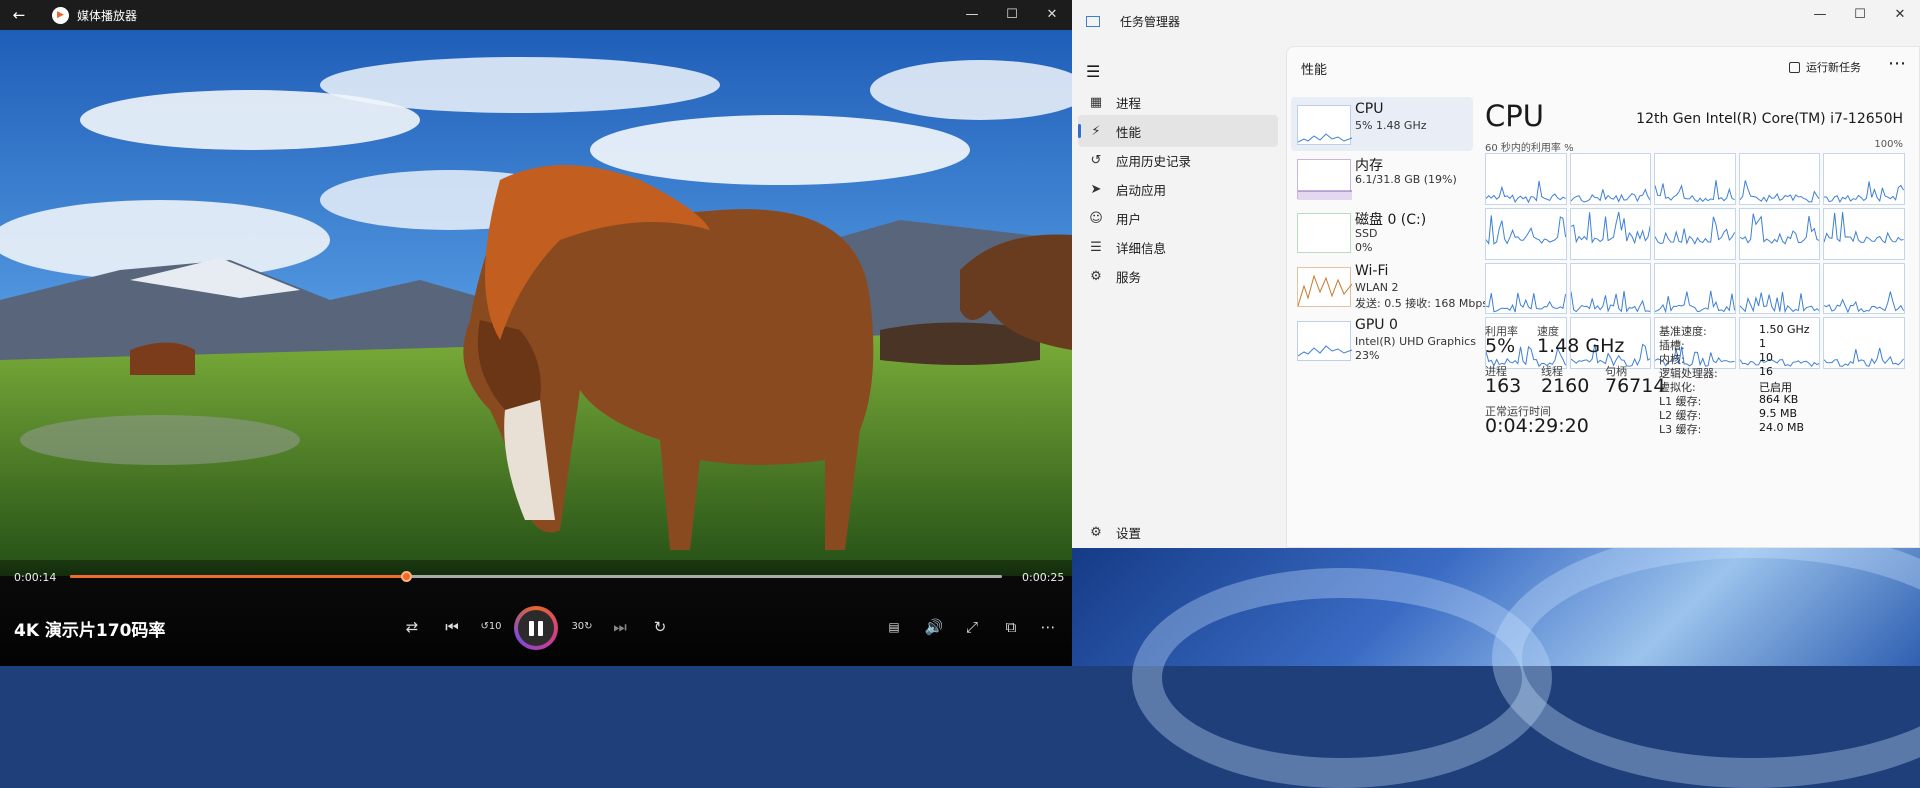 The width and height of the screenshot is (1920, 788). Describe the element at coordinates (934, 627) in the screenshot. I see `volume-icon: 🔊` at that location.